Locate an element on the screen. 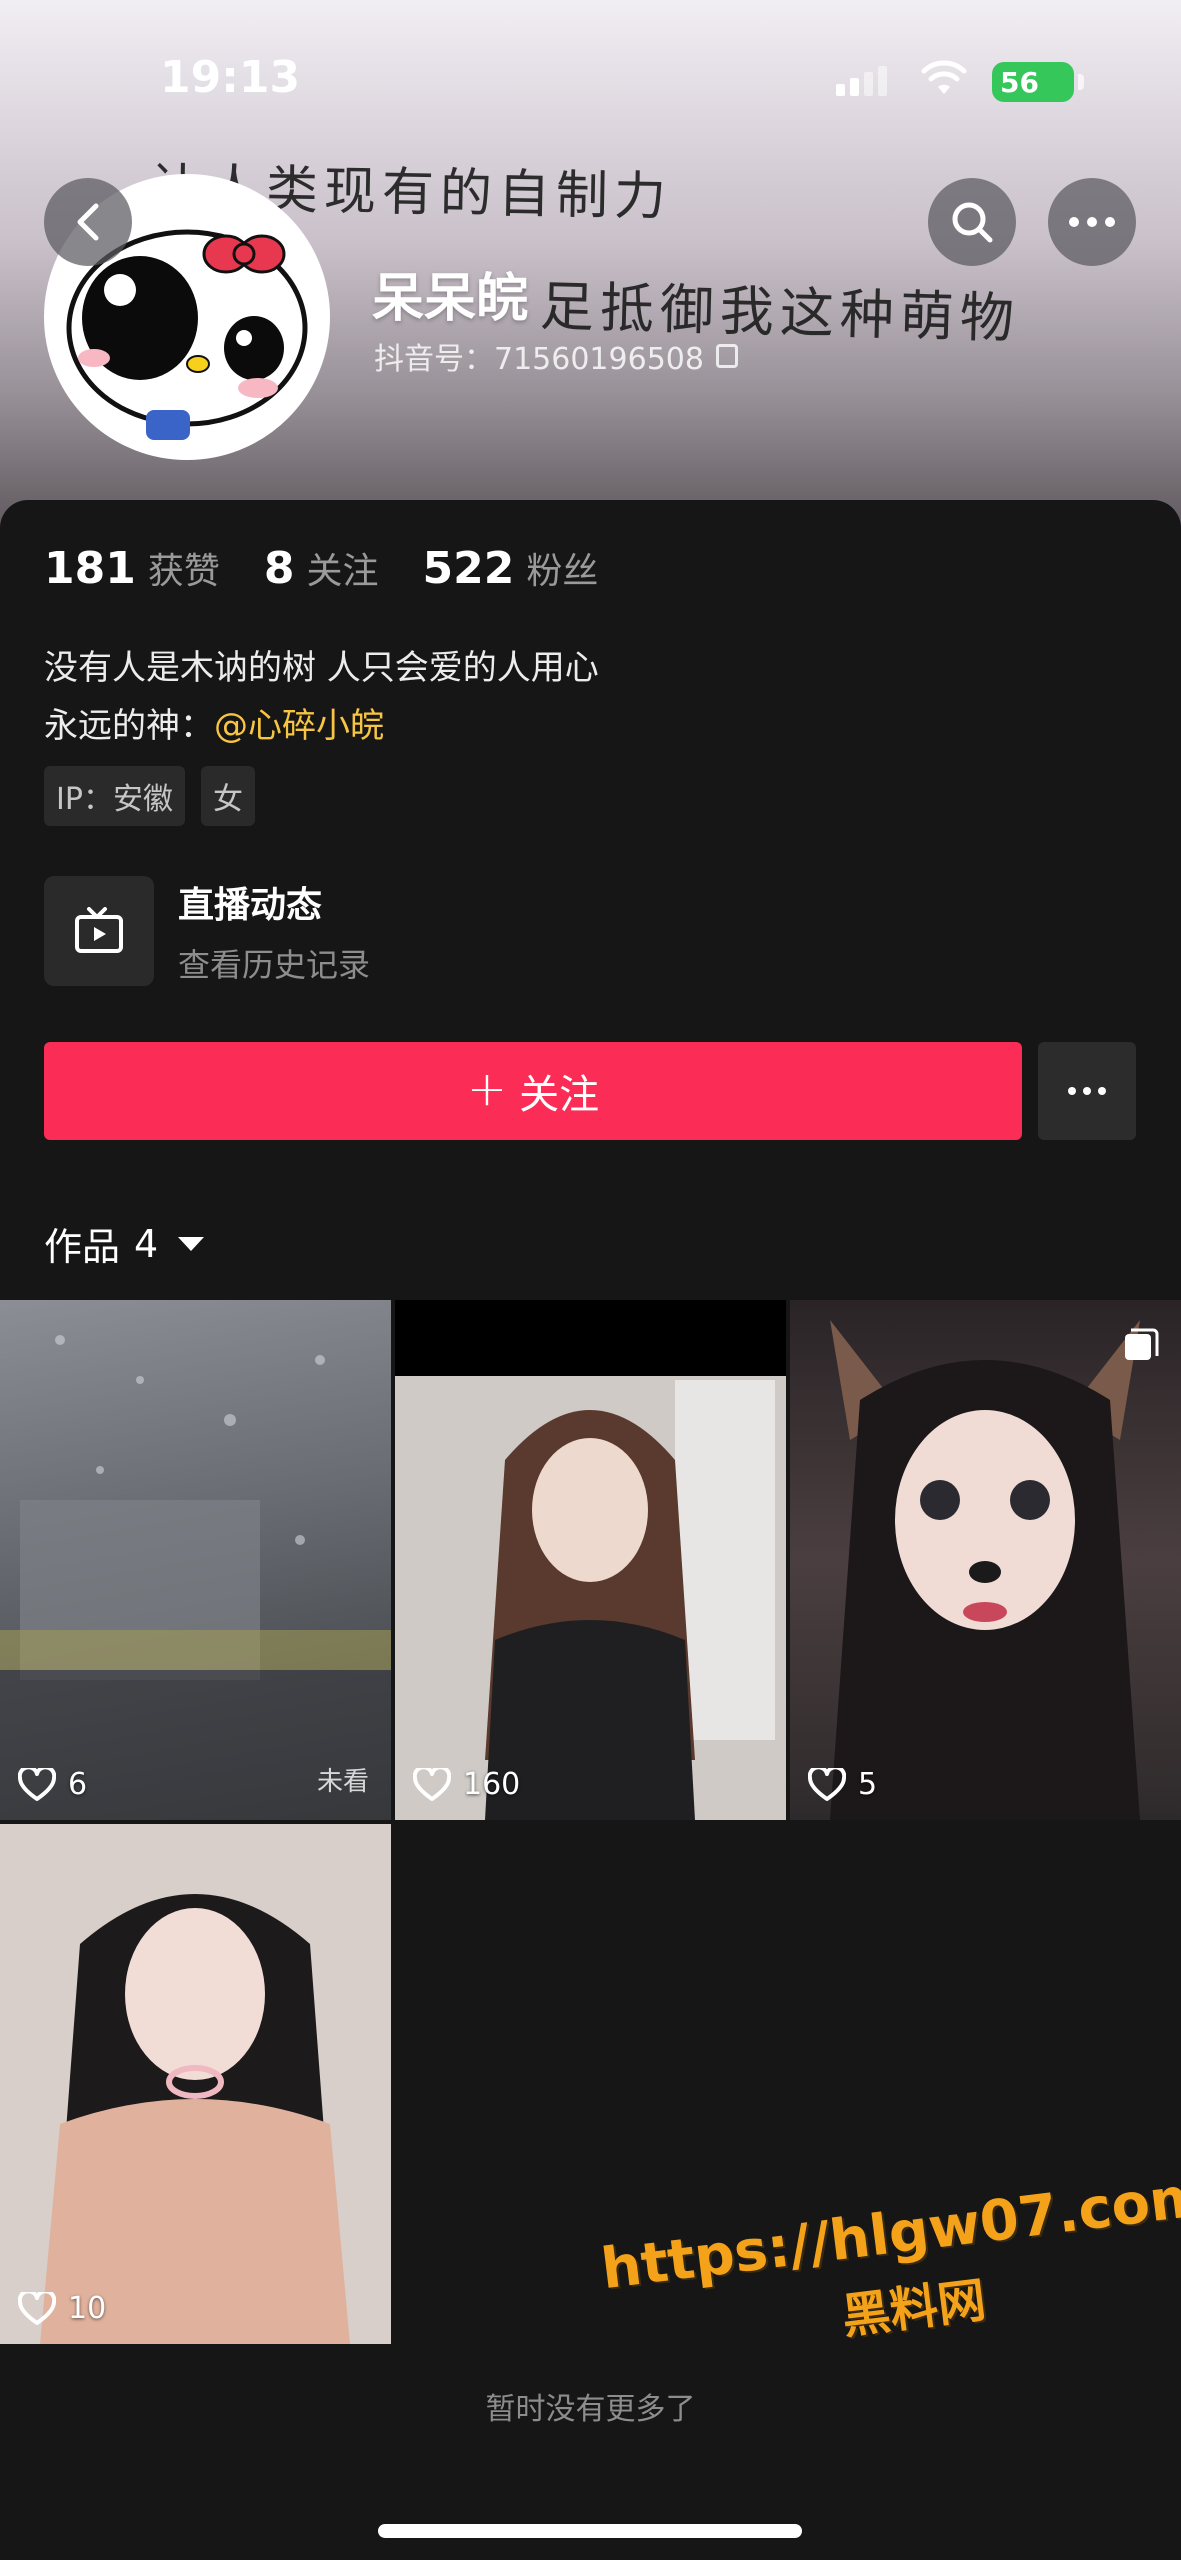 The width and height of the screenshot is (1181, 2560). no-more-content-note: 暂时没有更多了 is located at coordinates (590, 2409).